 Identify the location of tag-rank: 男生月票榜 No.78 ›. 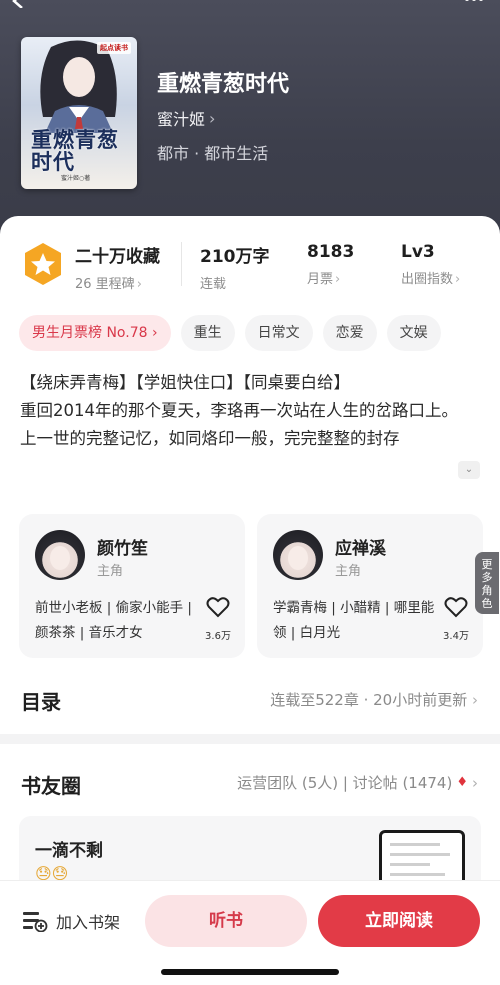
(95, 333).